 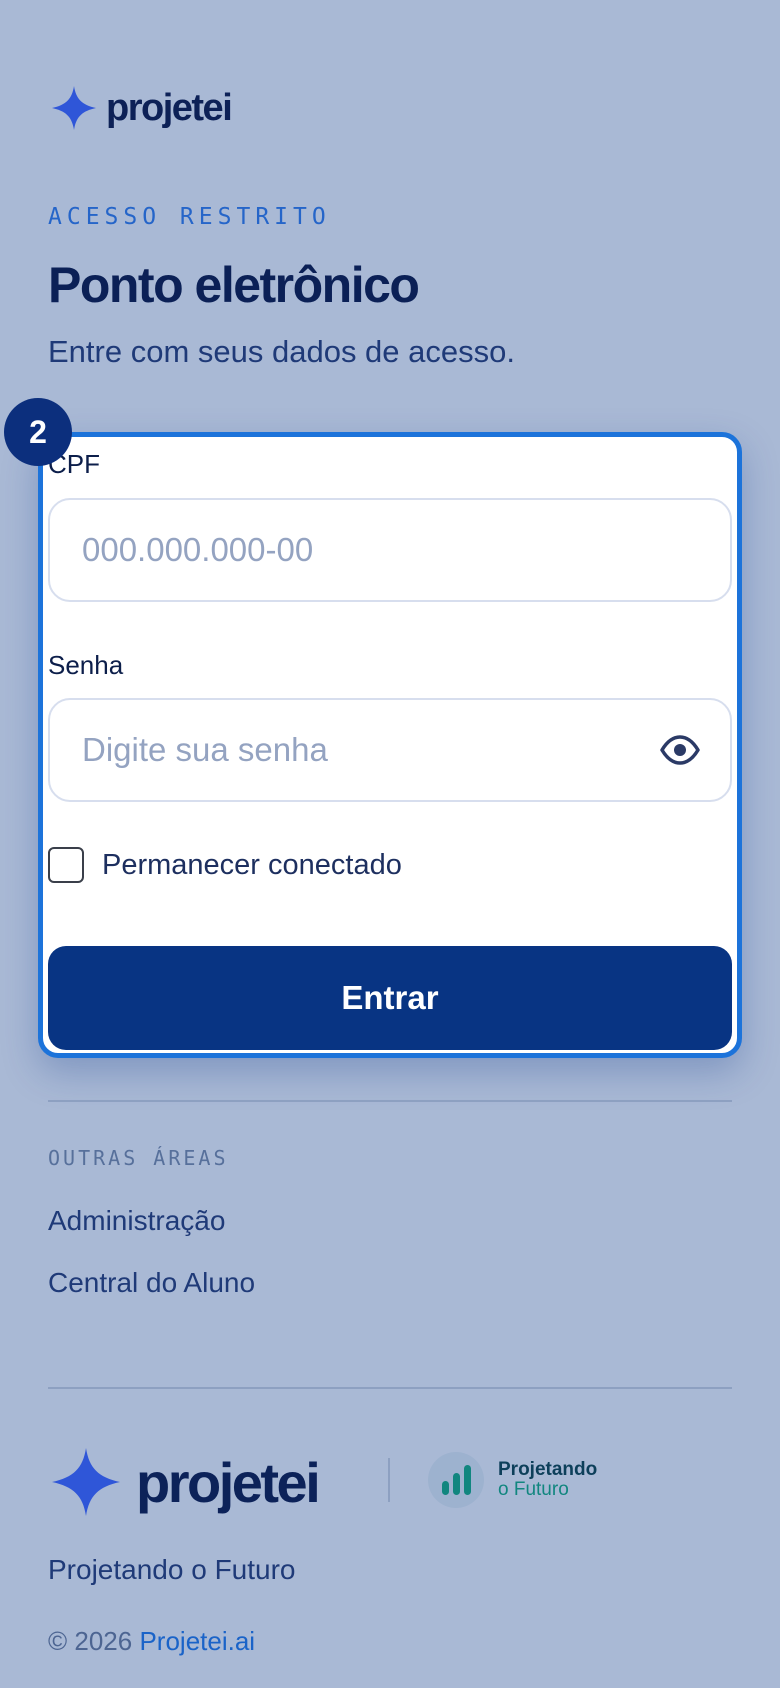 I want to click on partner-logo-lockup: Projetando o Futuro, so click(x=512, y=1480).